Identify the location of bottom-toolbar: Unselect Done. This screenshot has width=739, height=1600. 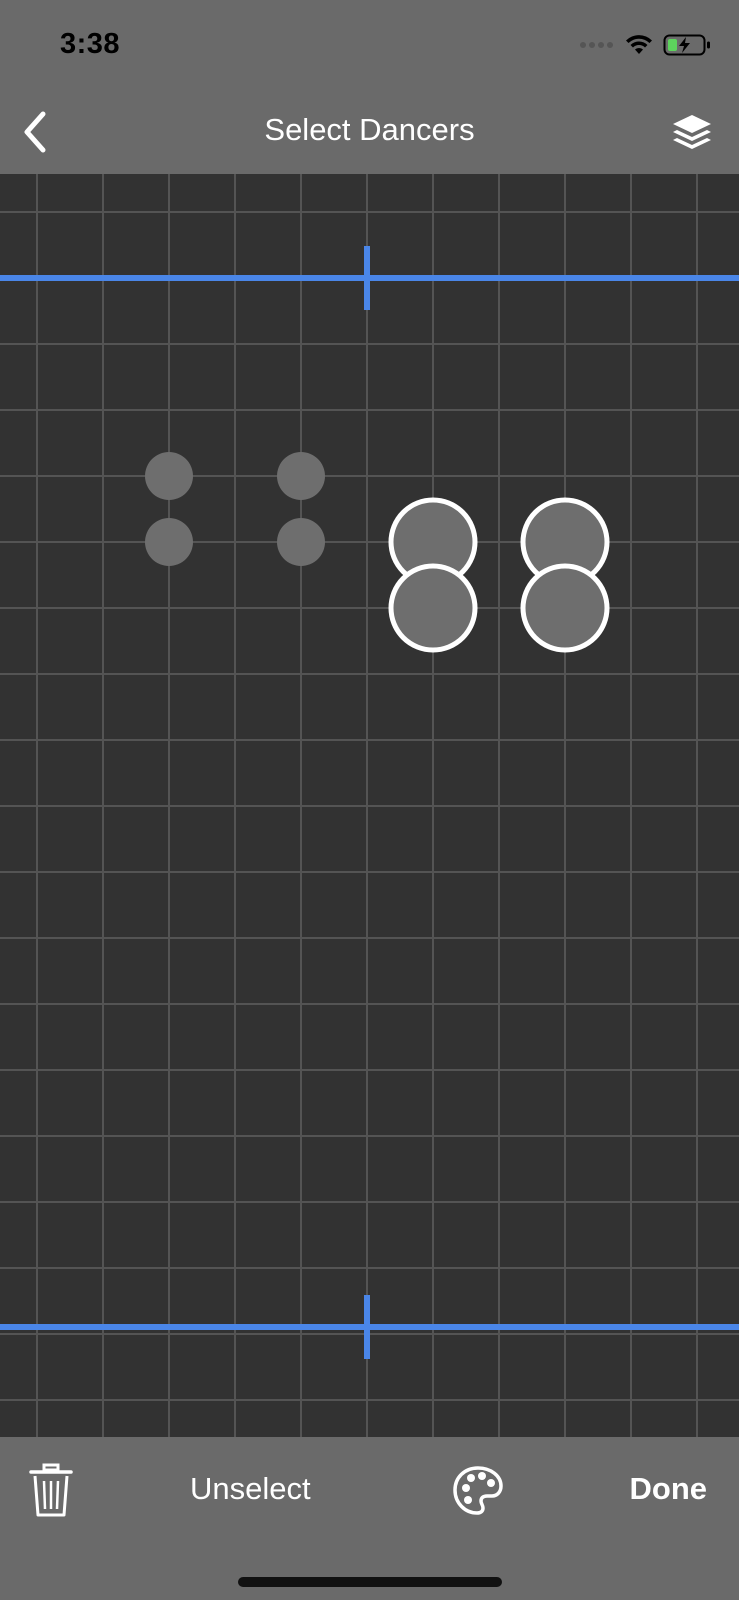
(369, 1518).